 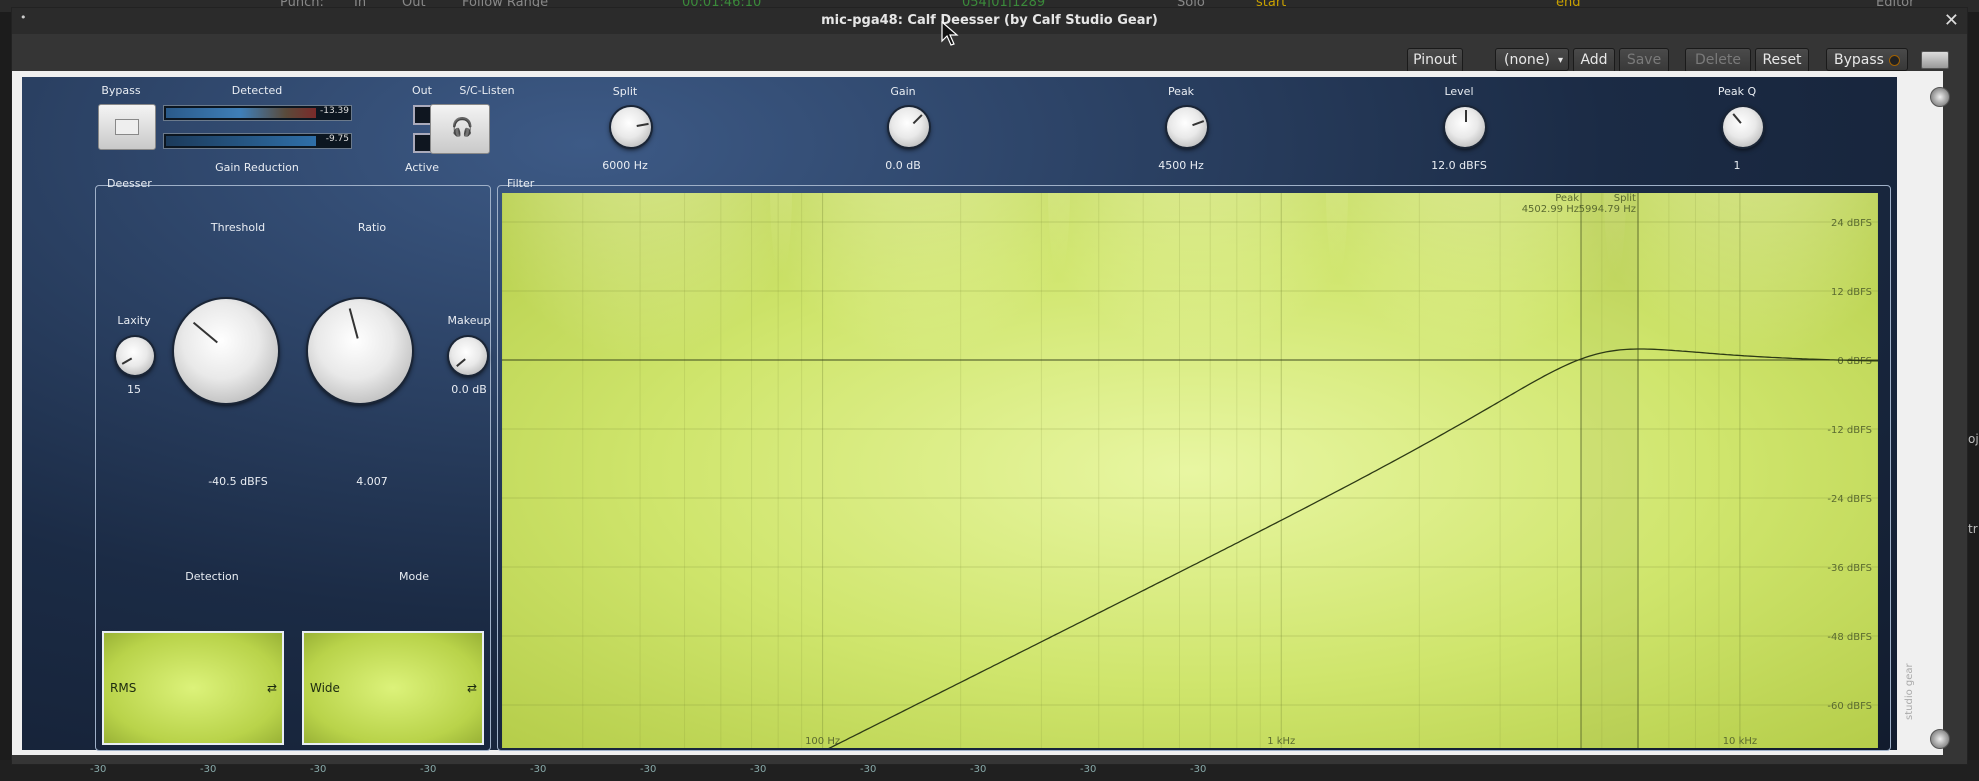 What do you see at coordinates (521, 183) in the screenshot?
I see `filter-group-title: Filter` at bounding box center [521, 183].